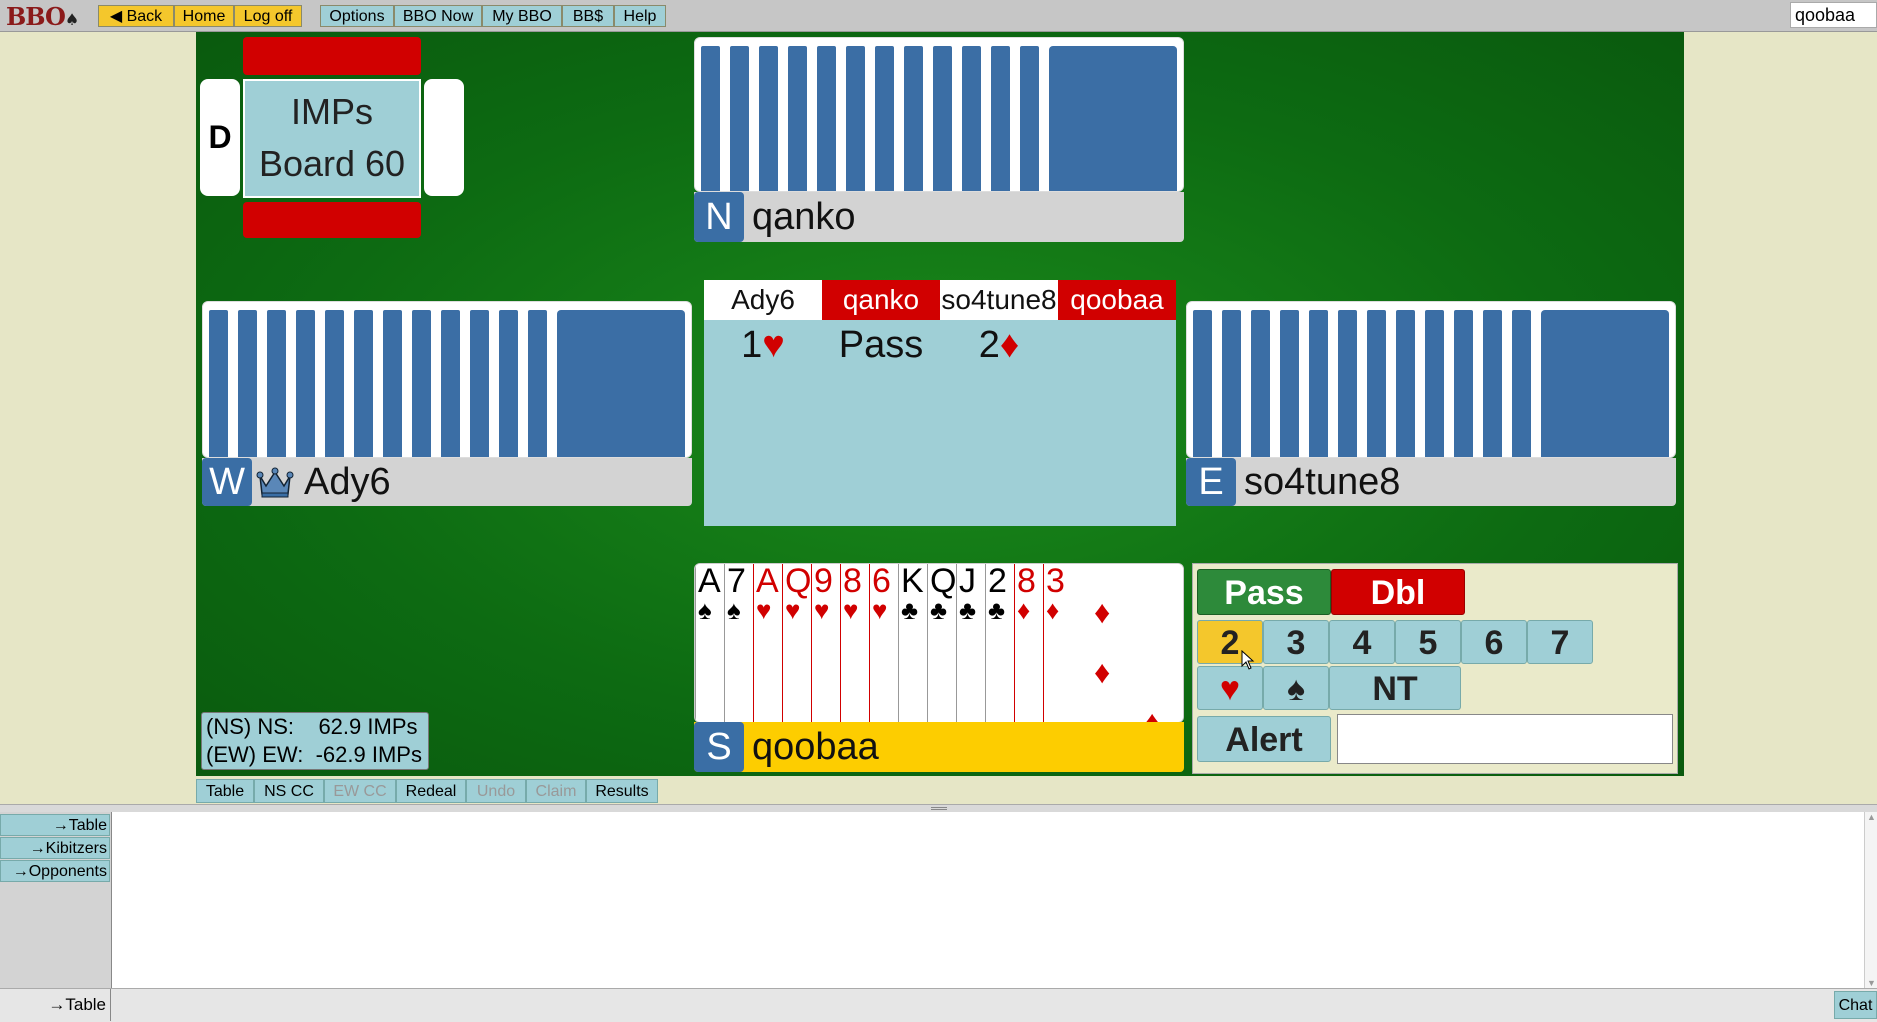  What do you see at coordinates (225, 791) in the screenshot?
I see `tab-table: Table` at bounding box center [225, 791].